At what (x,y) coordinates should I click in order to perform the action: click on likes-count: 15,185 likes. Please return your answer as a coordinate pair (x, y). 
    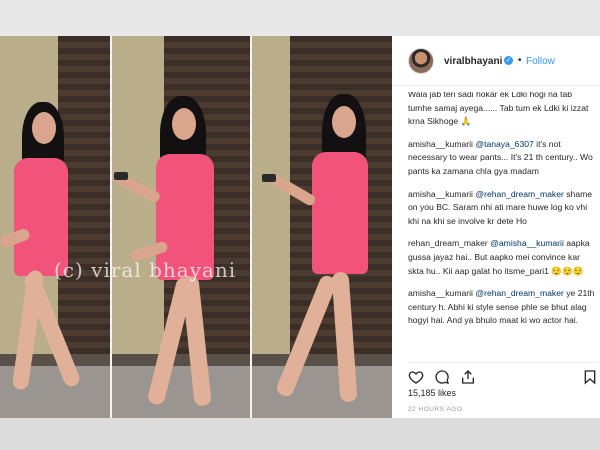
    Looking at the image, I should click on (432, 393).